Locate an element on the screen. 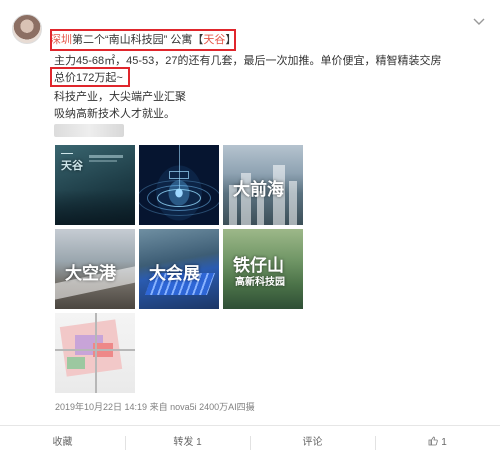 The image size is (500, 459). chevron-down-icon is located at coordinates (479, 21).